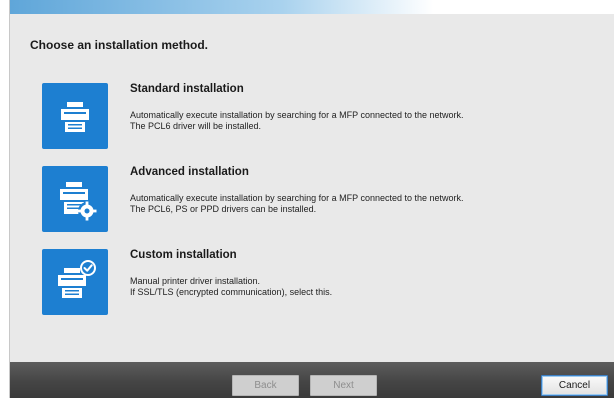 This screenshot has height=398, width=614. Describe the element at coordinates (75, 199) in the screenshot. I see `printer-settings-icon` at that location.